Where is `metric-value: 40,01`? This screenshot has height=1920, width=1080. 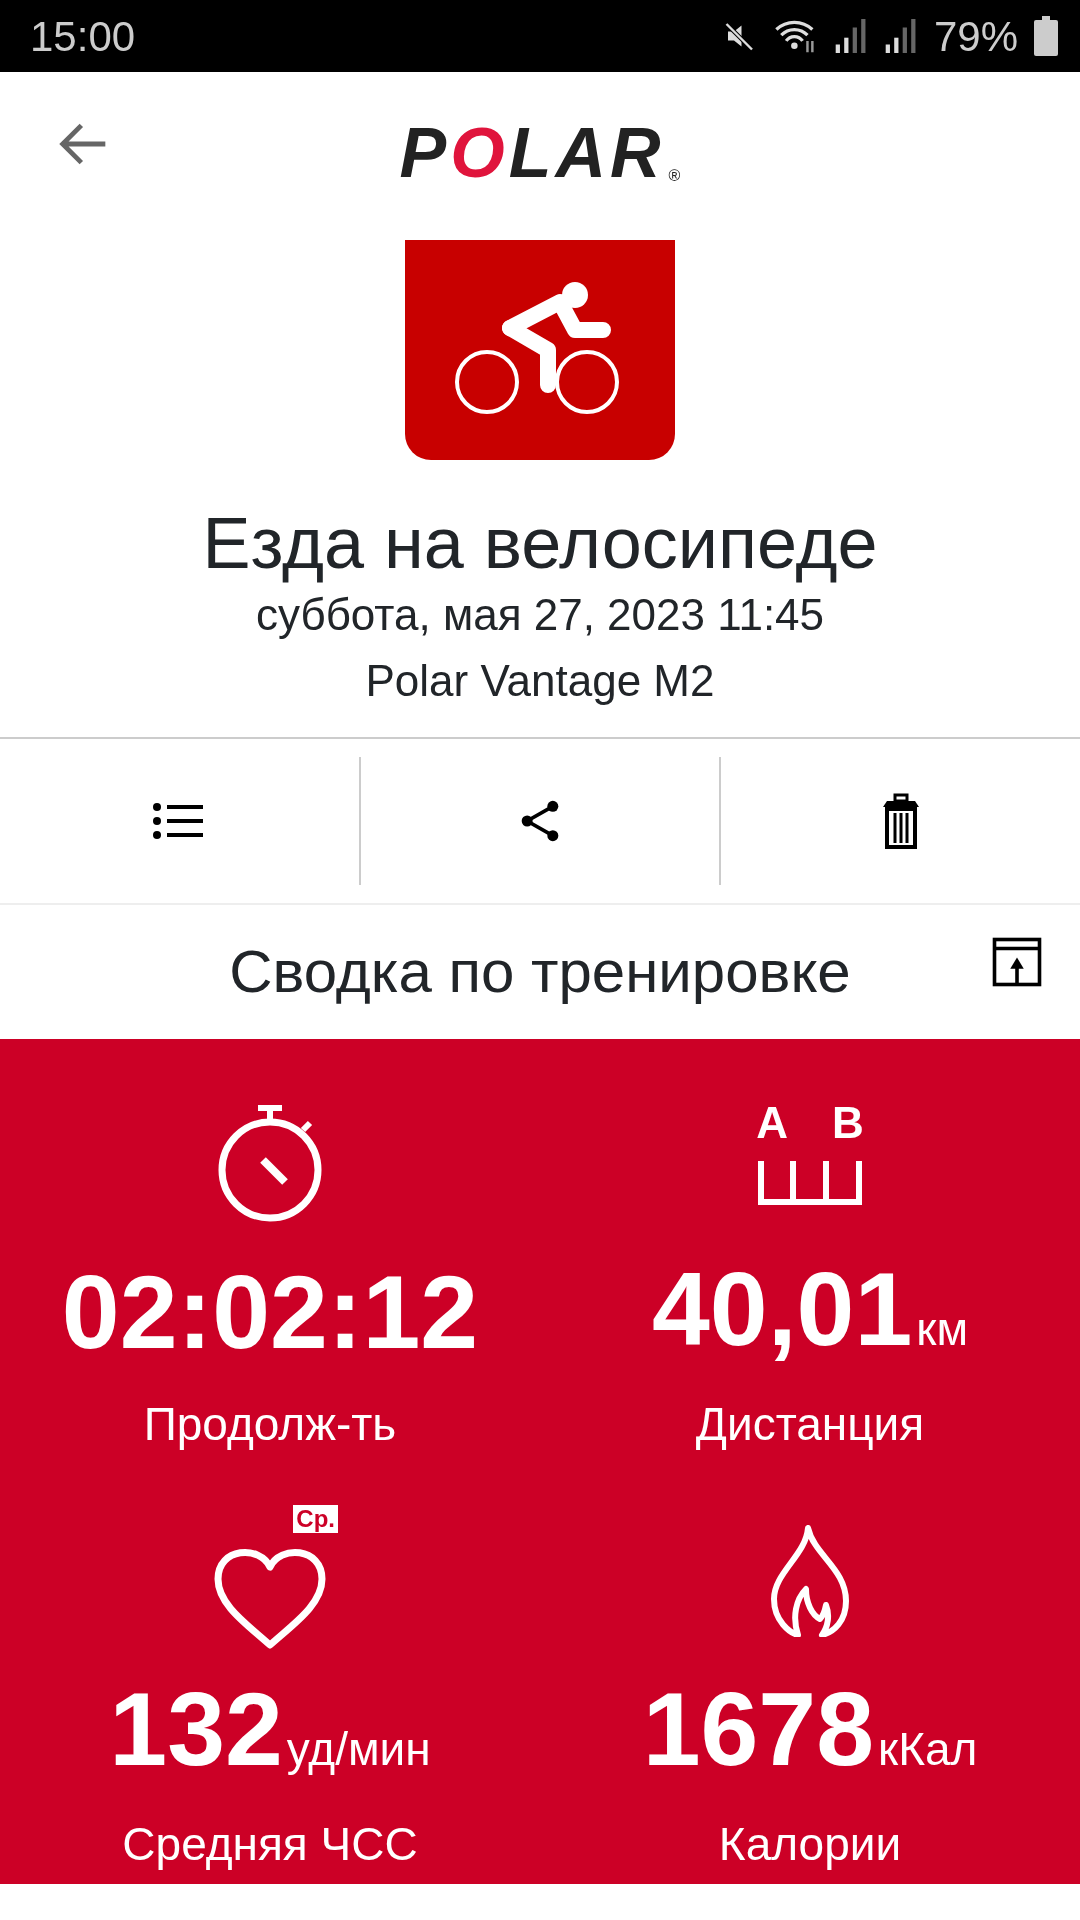 metric-value: 40,01 is located at coordinates (782, 1308).